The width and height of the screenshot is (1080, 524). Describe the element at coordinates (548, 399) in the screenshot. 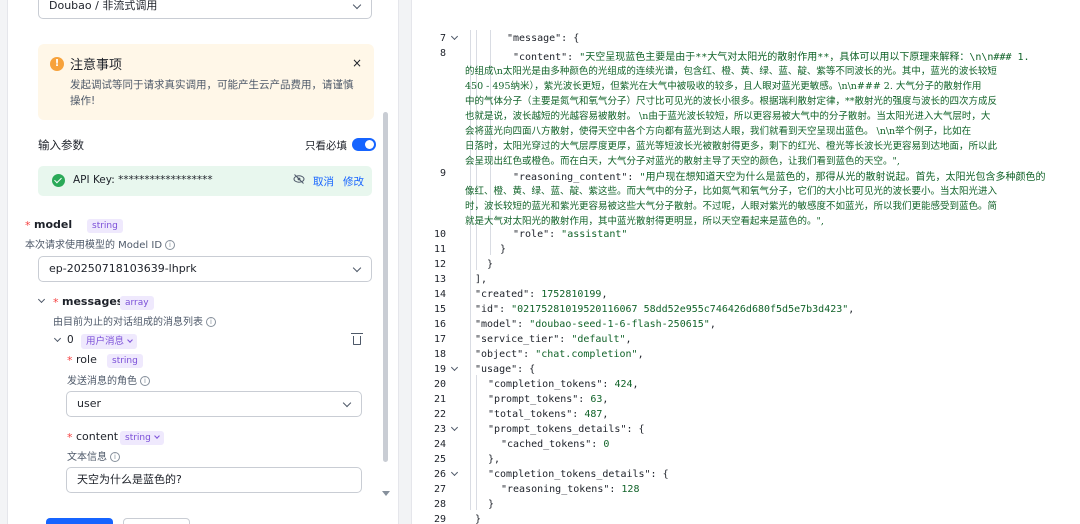

I see `code-line: "prompt_tokens": 63,` at that location.